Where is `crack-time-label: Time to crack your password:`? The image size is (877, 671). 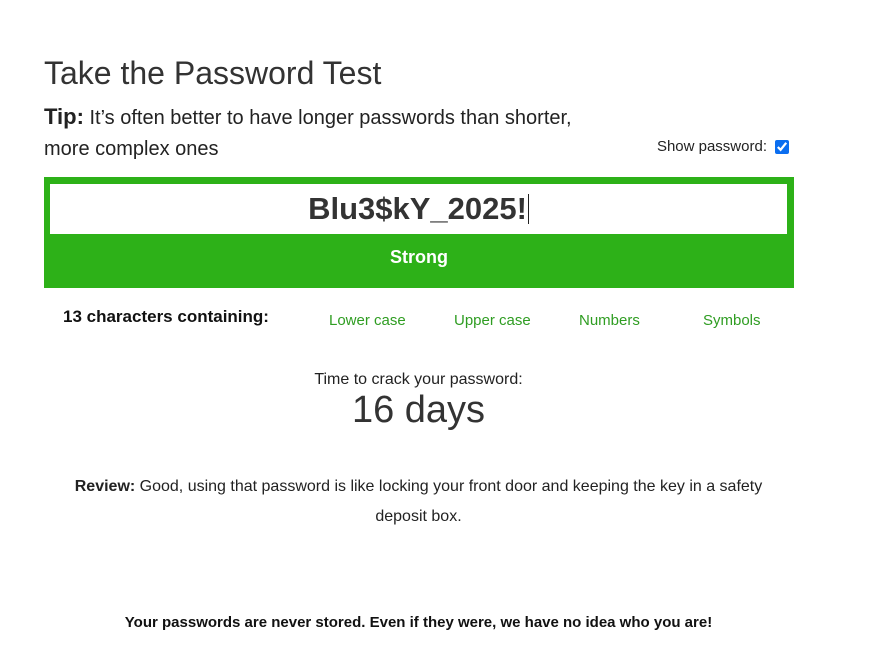
crack-time-label: Time to crack your password: is located at coordinates (418, 379).